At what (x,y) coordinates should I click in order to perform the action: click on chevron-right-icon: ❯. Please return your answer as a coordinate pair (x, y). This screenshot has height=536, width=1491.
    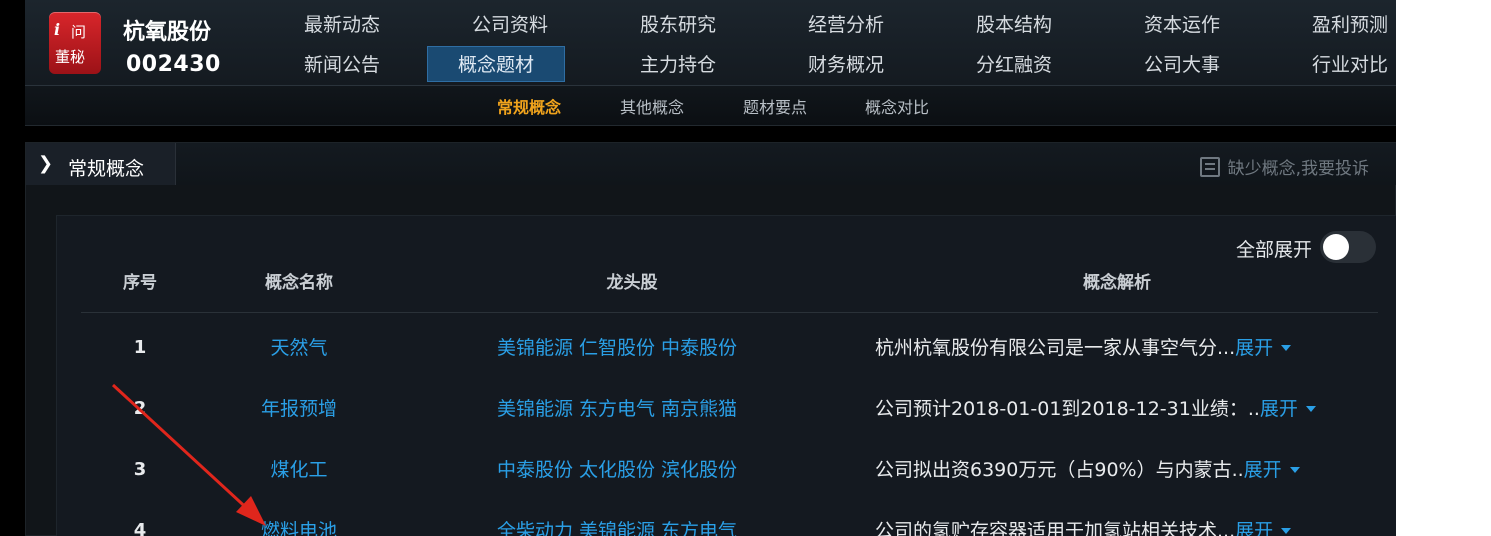
    Looking at the image, I should click on (46, 163).